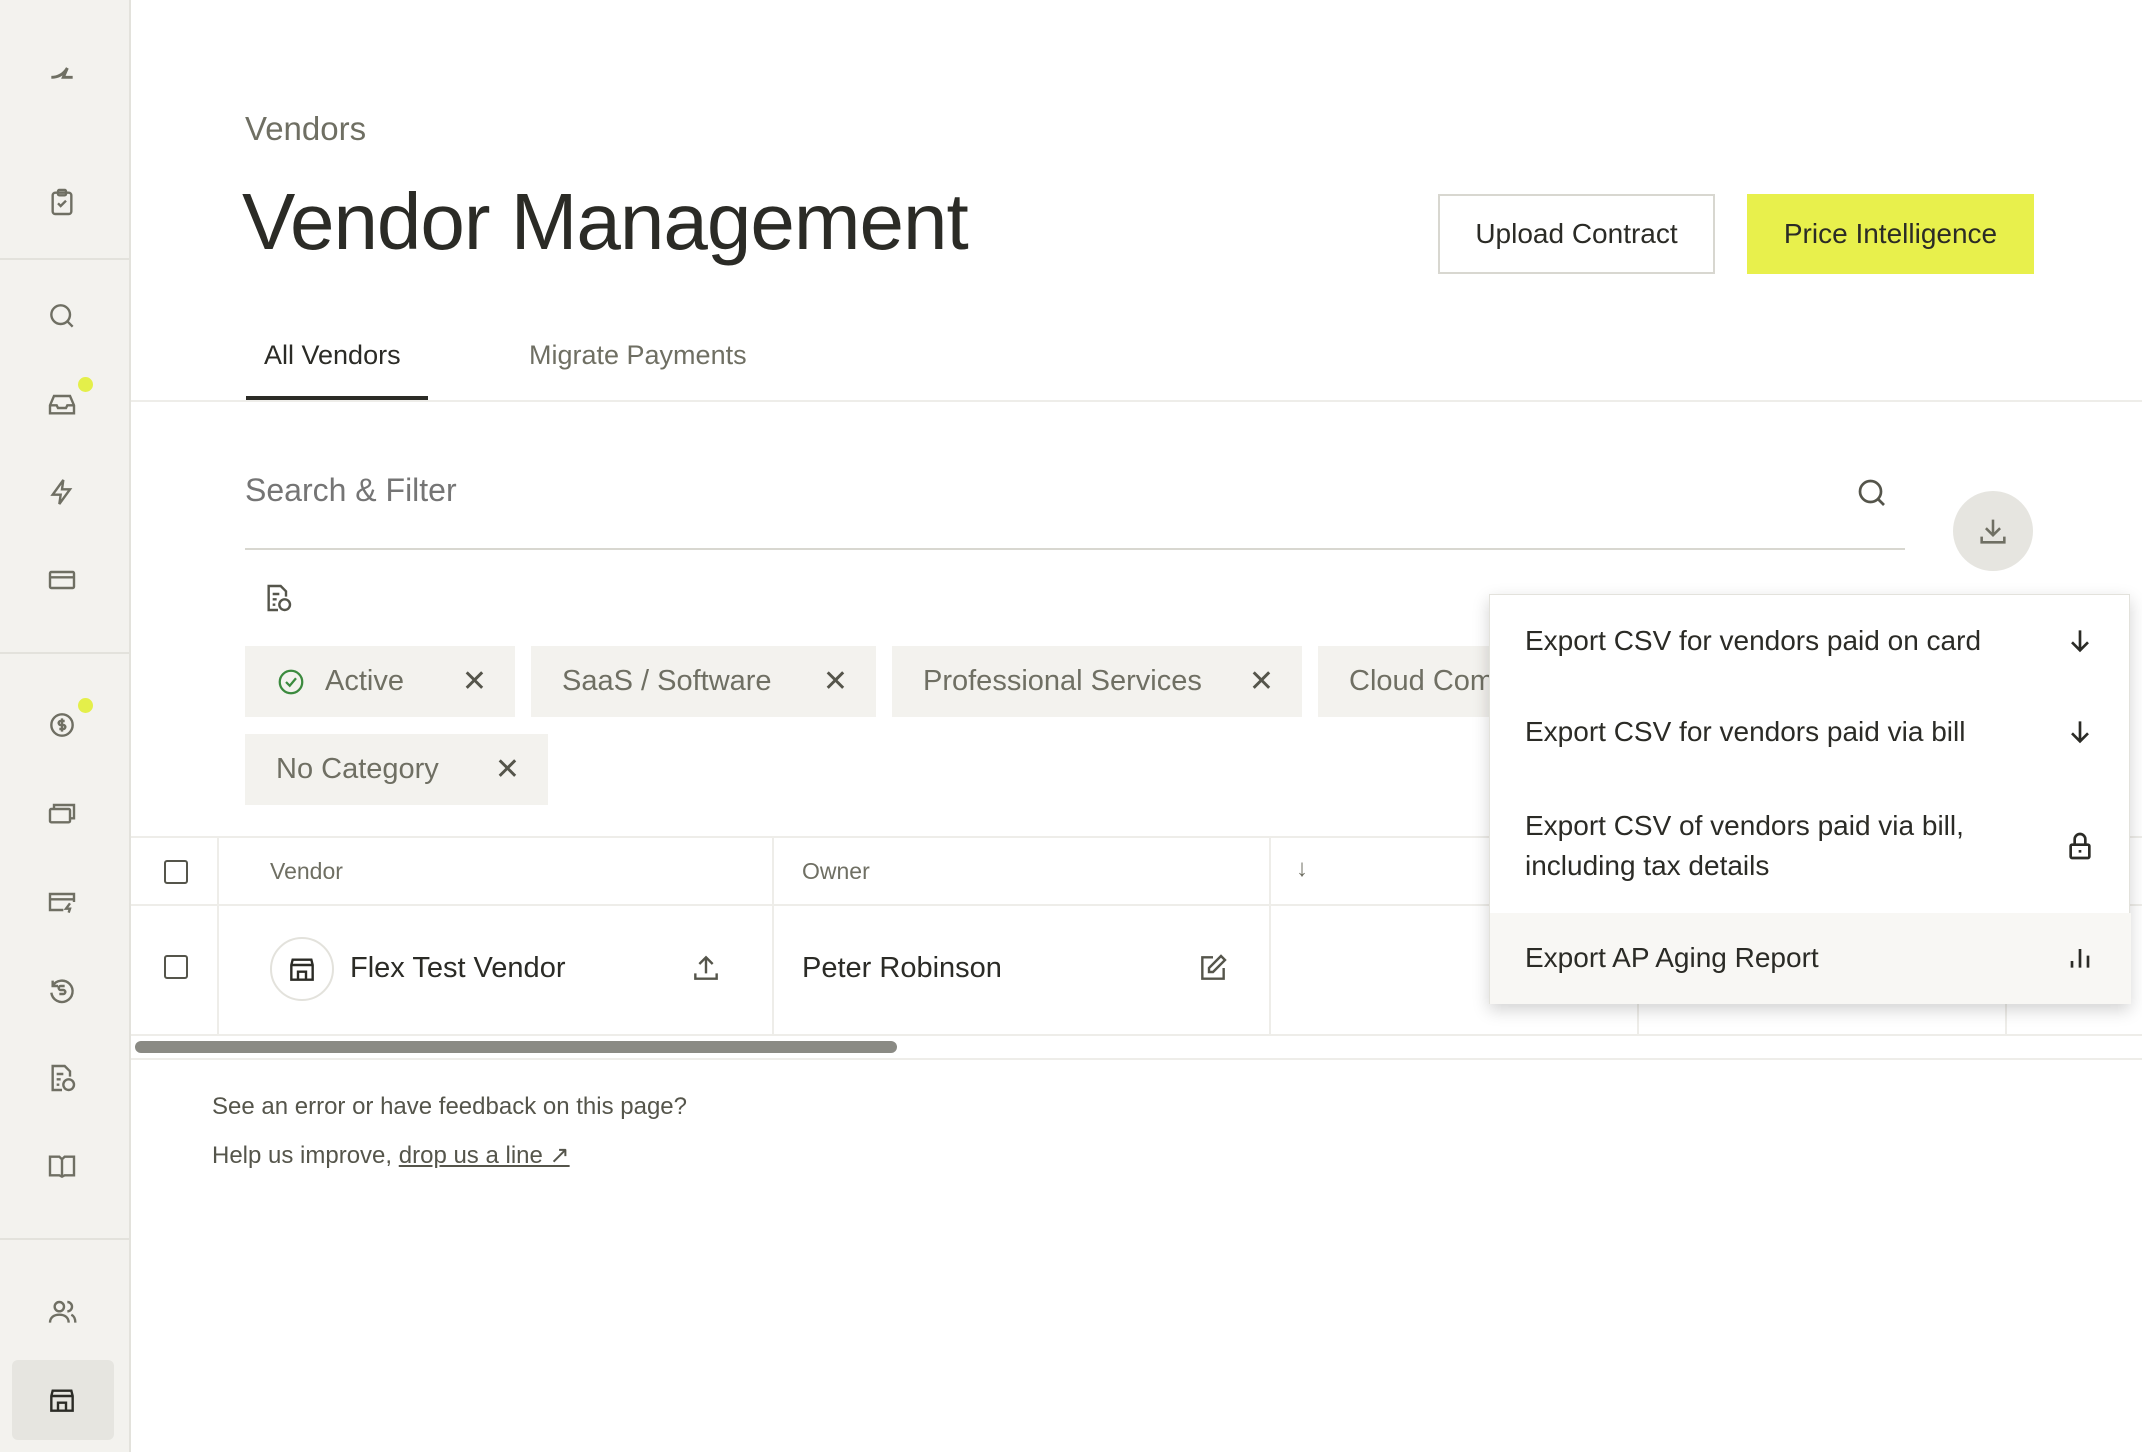 The width and height of the screenshot is (2142, 1452). Describe the element at coordinates (1422, 681) in the screenshot. I see `chip-label: Cloud Com` at that location.